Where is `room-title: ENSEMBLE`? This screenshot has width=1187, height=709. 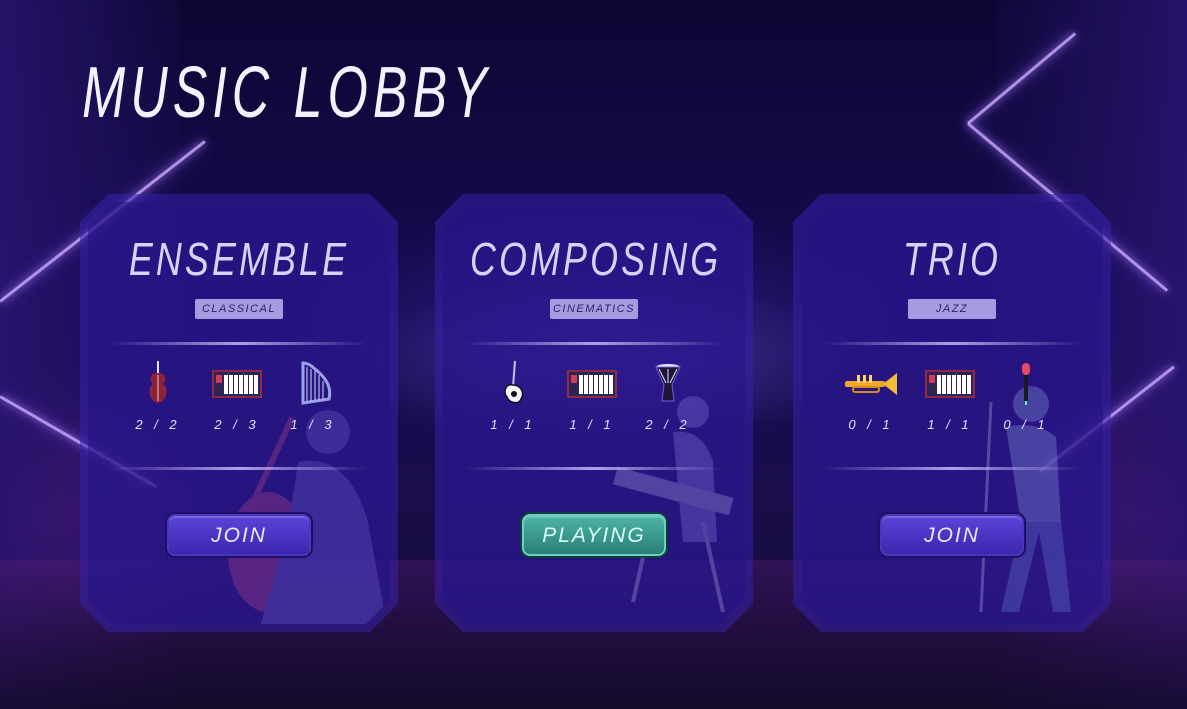
room-title: ENSEMBLE is located at coordinates (239, 259).